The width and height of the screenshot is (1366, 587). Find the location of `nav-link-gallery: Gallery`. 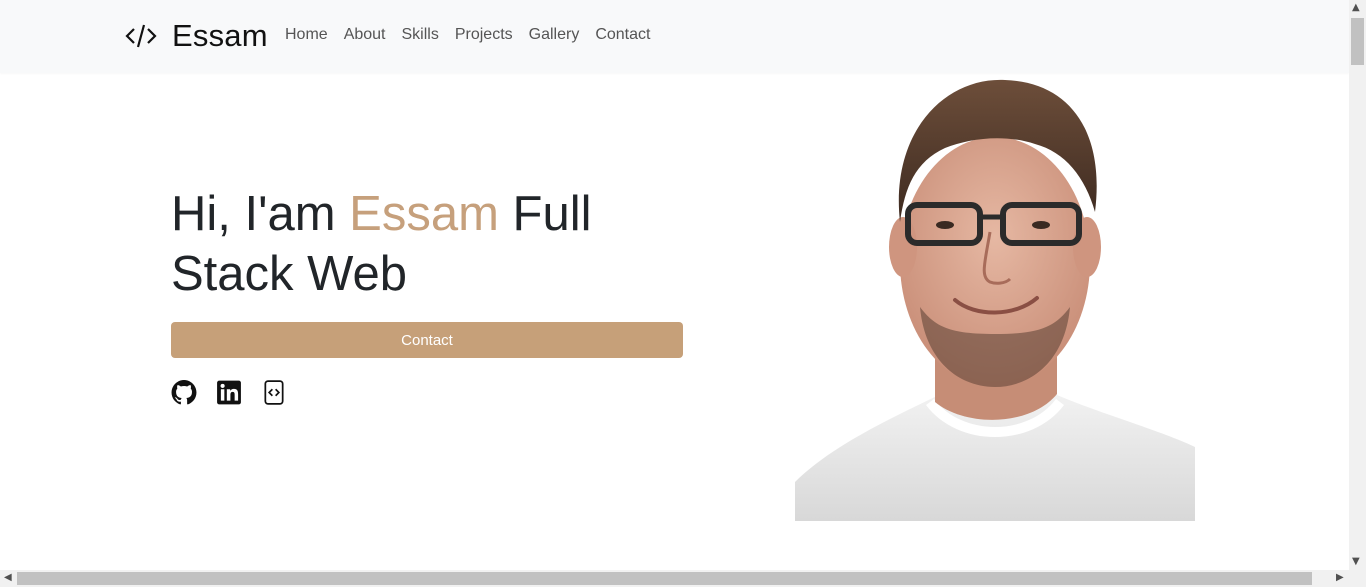

nav-link-gallery: Gallery is located at coordinates (554, 35).